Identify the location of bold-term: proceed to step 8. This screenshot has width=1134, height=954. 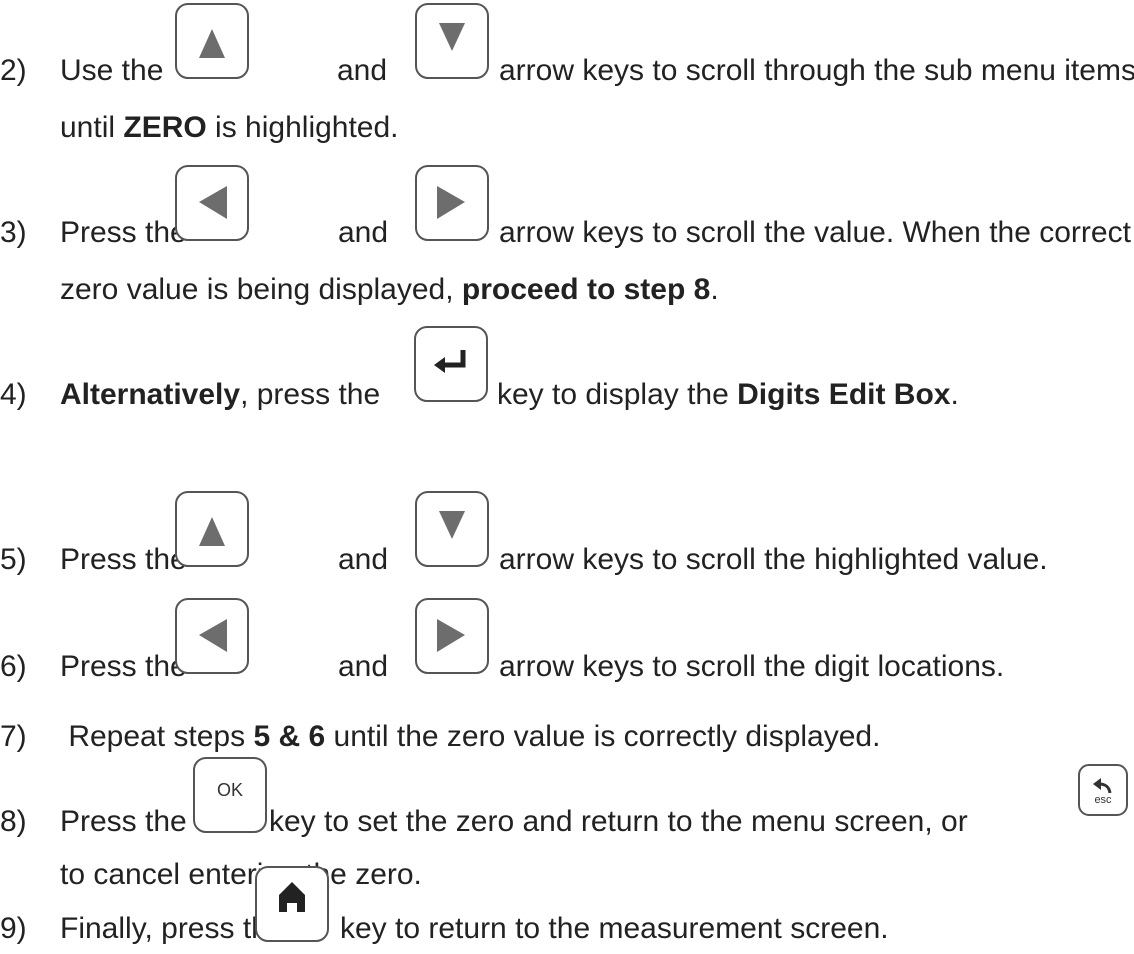
(586, 289).